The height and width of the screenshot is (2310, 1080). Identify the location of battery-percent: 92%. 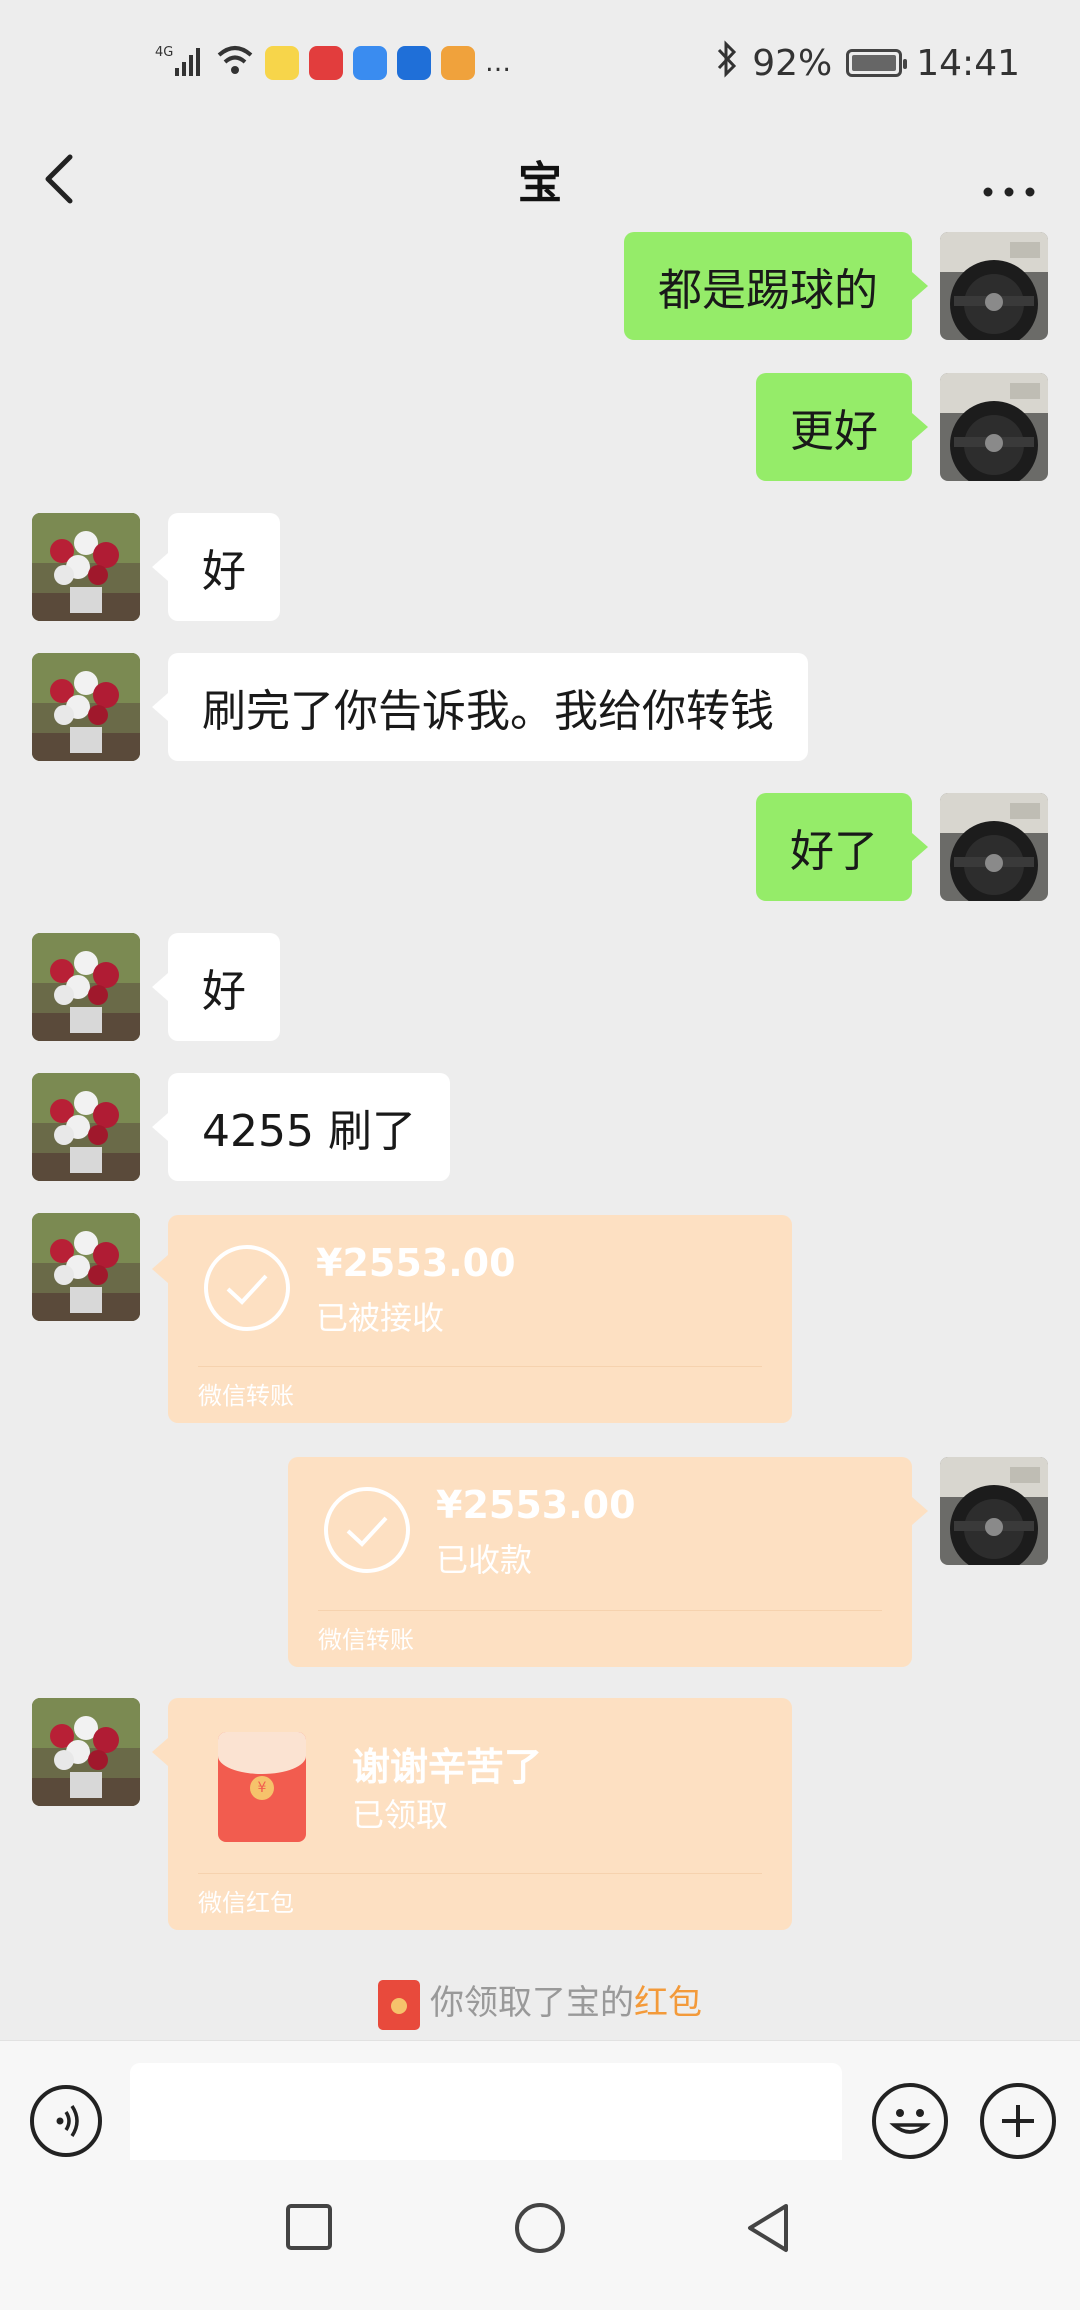
(792, 63).